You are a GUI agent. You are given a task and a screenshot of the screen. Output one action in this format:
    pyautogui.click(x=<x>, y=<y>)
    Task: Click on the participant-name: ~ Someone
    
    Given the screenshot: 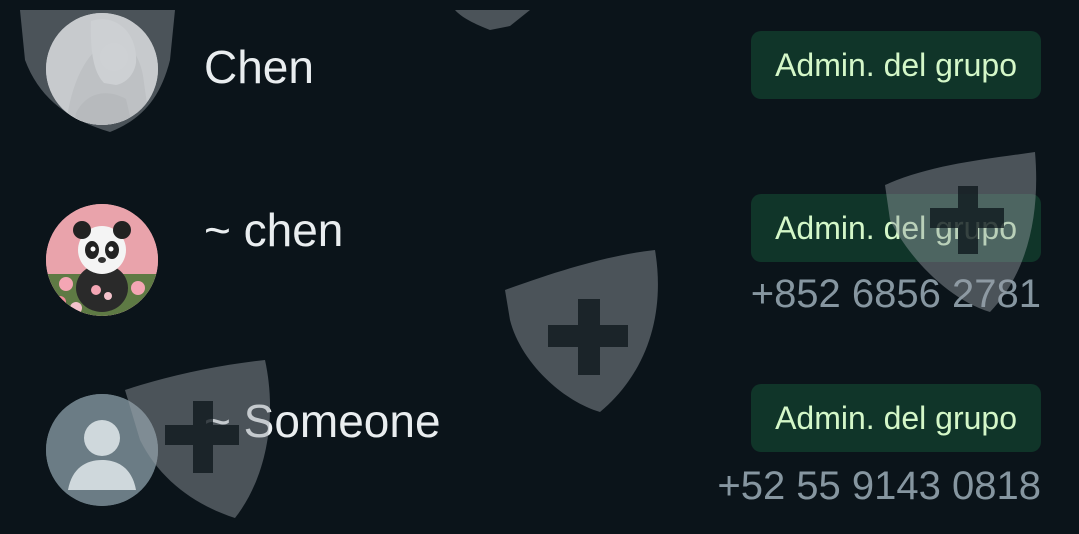 What is the action you would take?
    pyautogui.click(x=322, y=421)
    